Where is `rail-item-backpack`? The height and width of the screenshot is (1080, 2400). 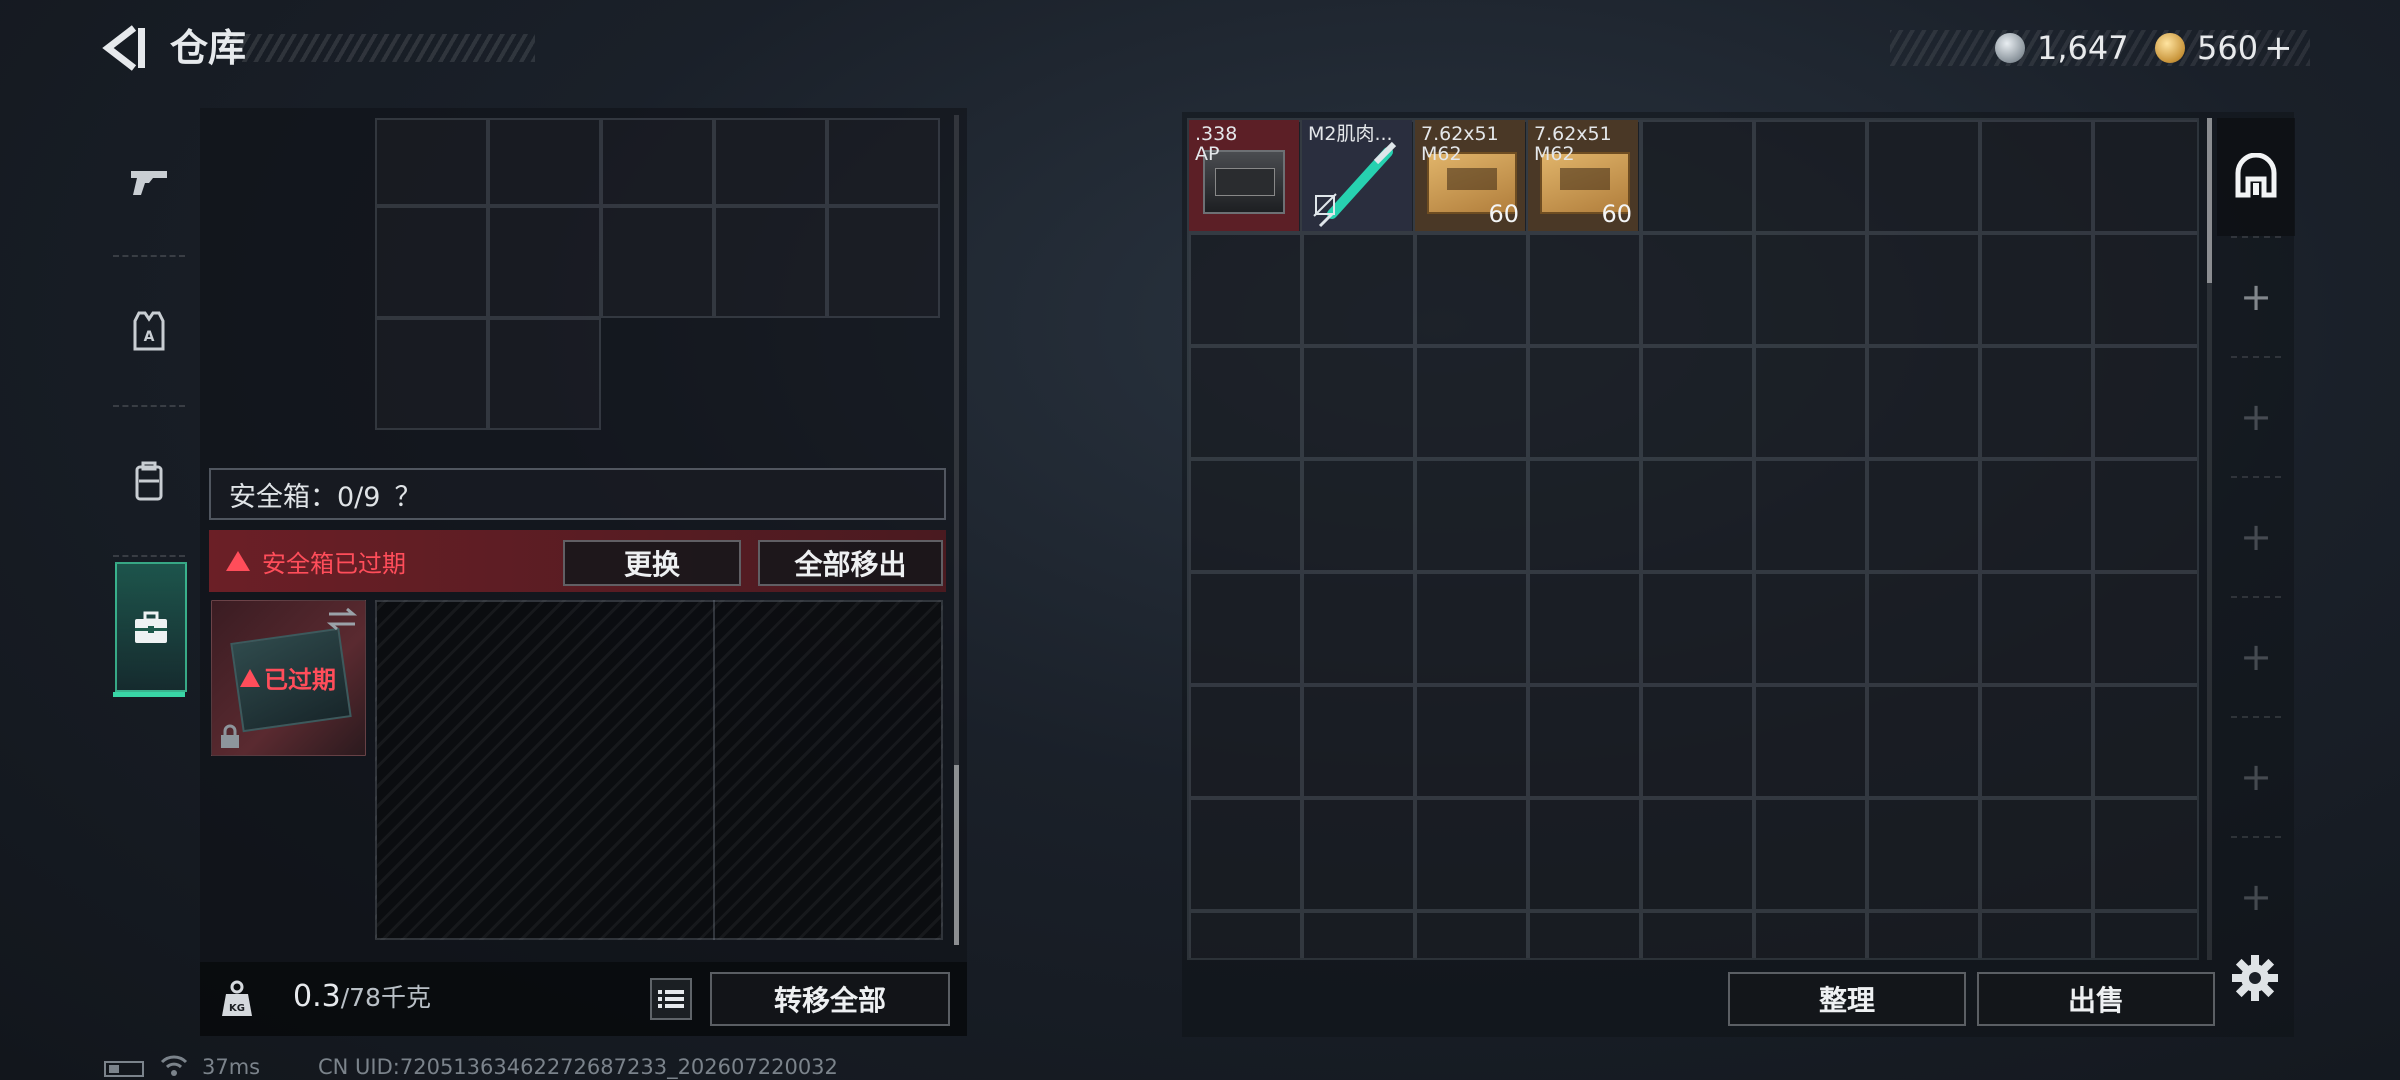 rail-item-backpack is located at coordinates (149, 481).